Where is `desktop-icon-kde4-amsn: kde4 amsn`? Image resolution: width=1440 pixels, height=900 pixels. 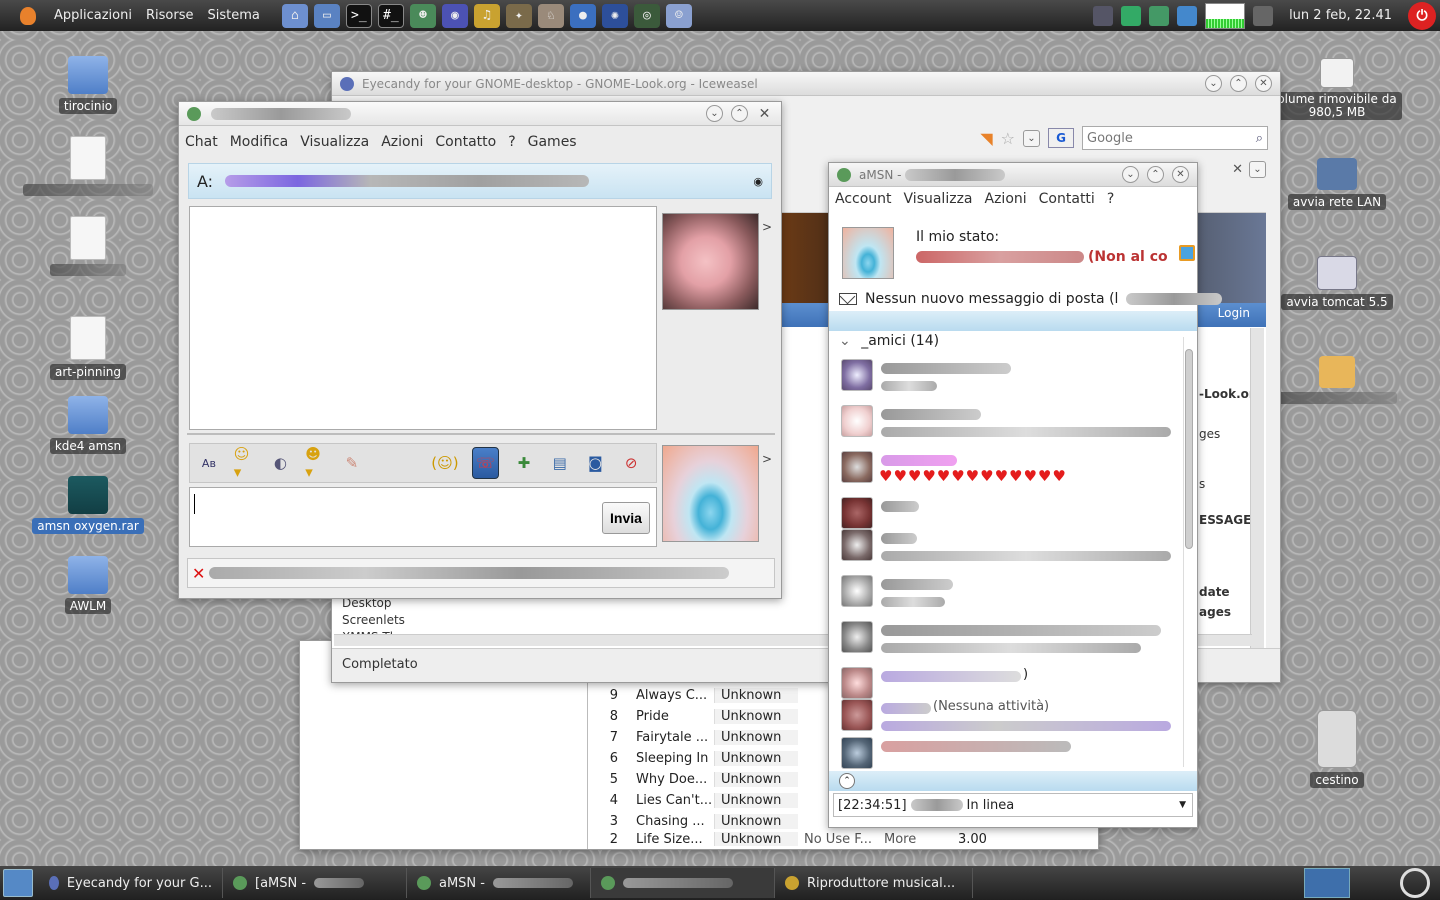 desktop-icon-kde4-amsn: kde4 amsn is located at coordinates (88, 425).